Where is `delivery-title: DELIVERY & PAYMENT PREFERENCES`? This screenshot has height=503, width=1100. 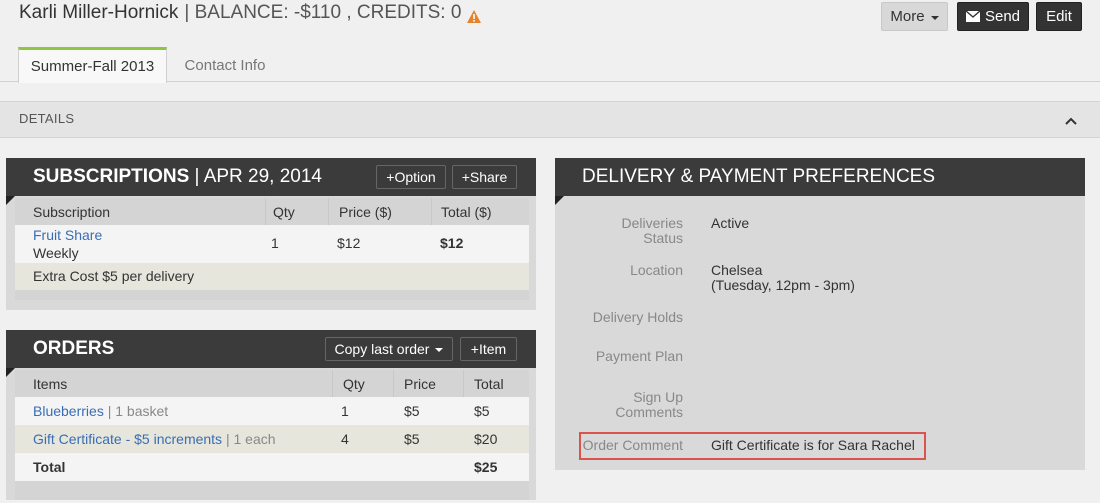 delivery-title: DELIVERY & PAYMENT PREFERENCES is located at coordinates (758, 177).